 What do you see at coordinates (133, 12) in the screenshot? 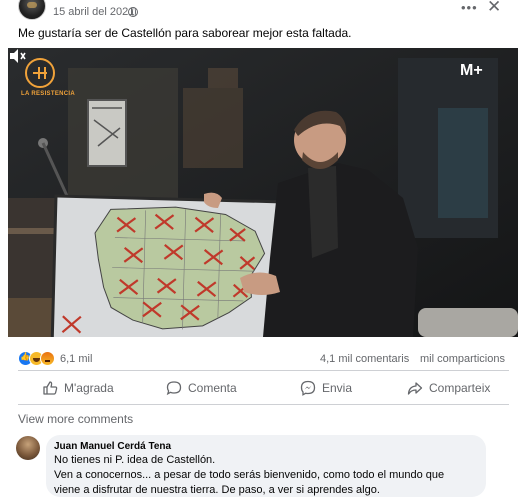
I see `globe-icon` at bounding box center [133, 12].